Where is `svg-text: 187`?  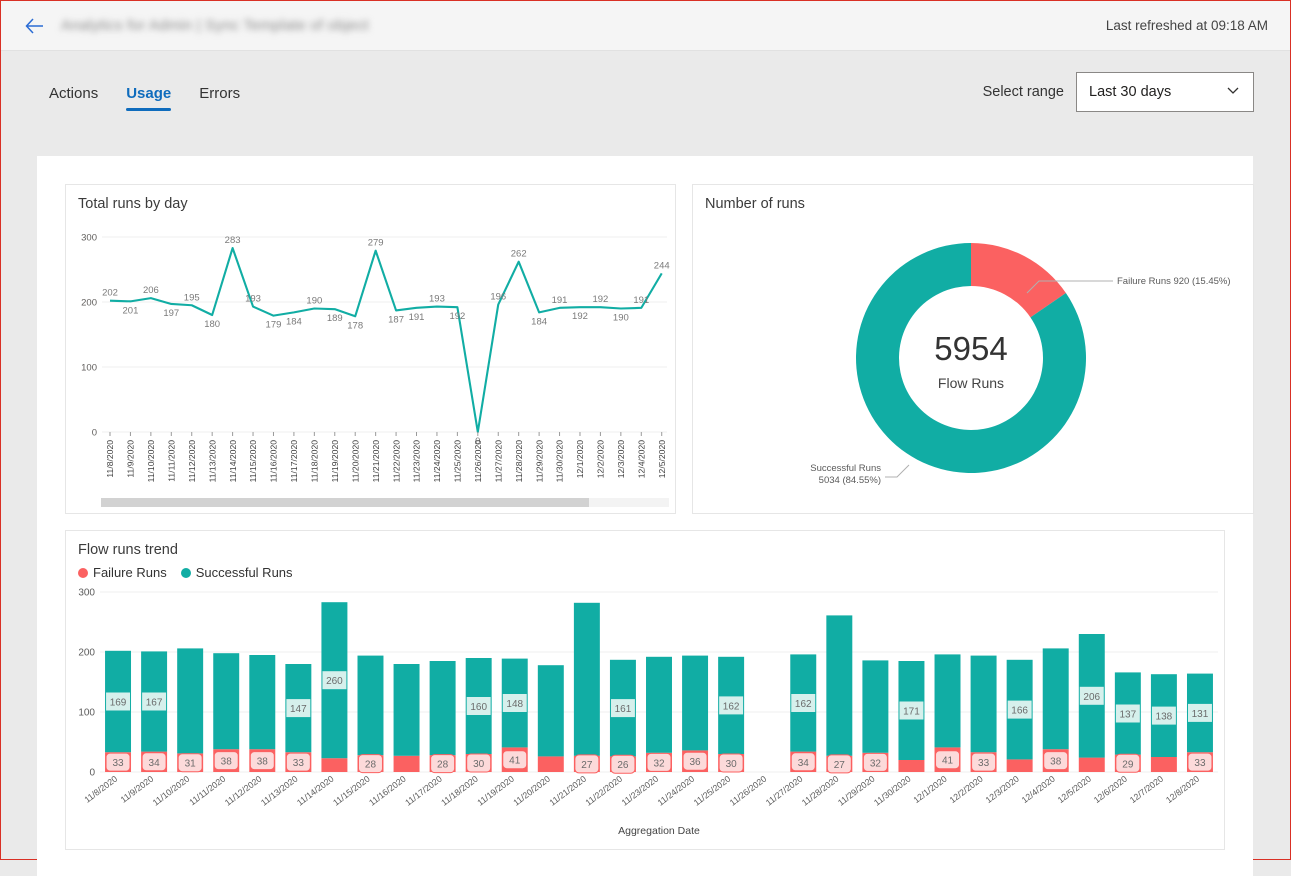
svg-text: 187 is located at coordinates (396, 320).